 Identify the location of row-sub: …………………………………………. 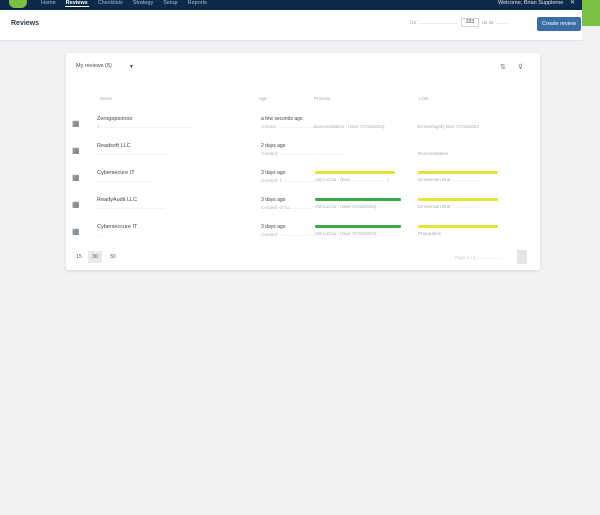
(133, 153).